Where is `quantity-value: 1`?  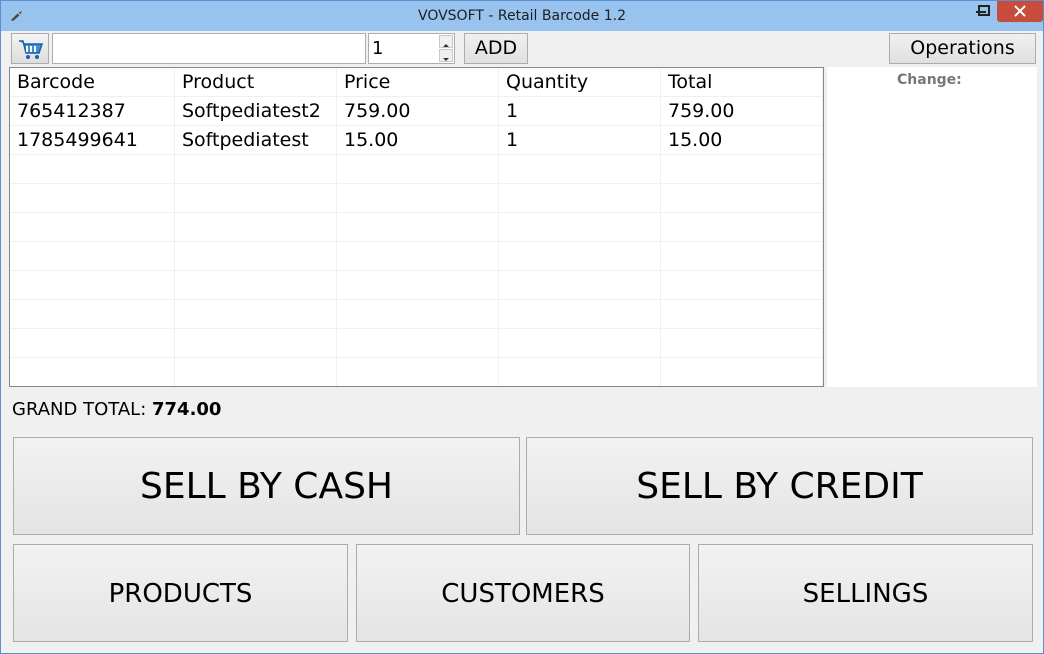 quantity-value: 1 is located at coordinates (377, 48).